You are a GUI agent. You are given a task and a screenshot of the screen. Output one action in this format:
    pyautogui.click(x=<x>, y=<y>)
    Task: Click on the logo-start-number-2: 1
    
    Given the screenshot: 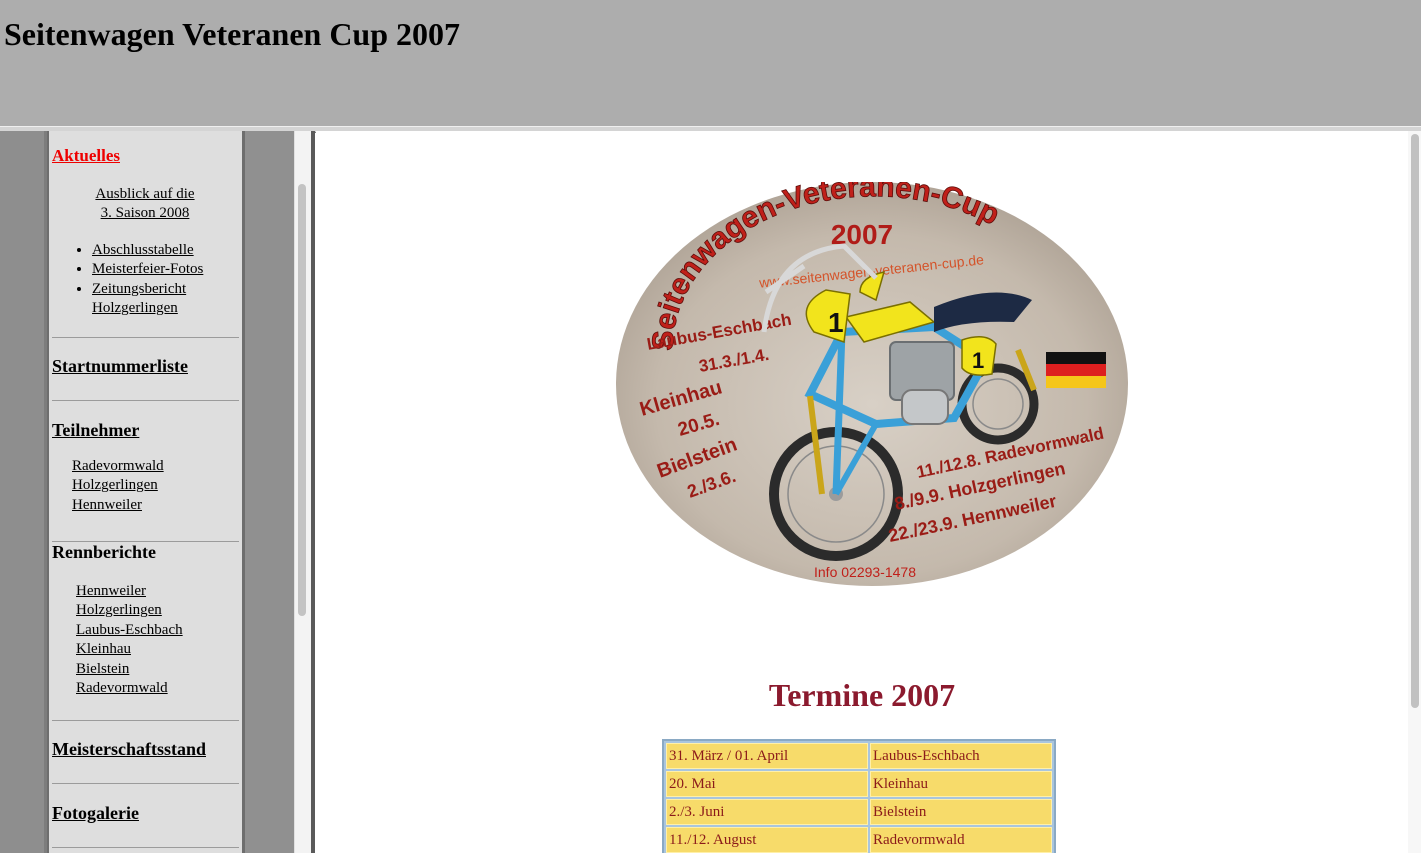 What is the action you would take?
    pyautogui.click(x=978, y=360)
    